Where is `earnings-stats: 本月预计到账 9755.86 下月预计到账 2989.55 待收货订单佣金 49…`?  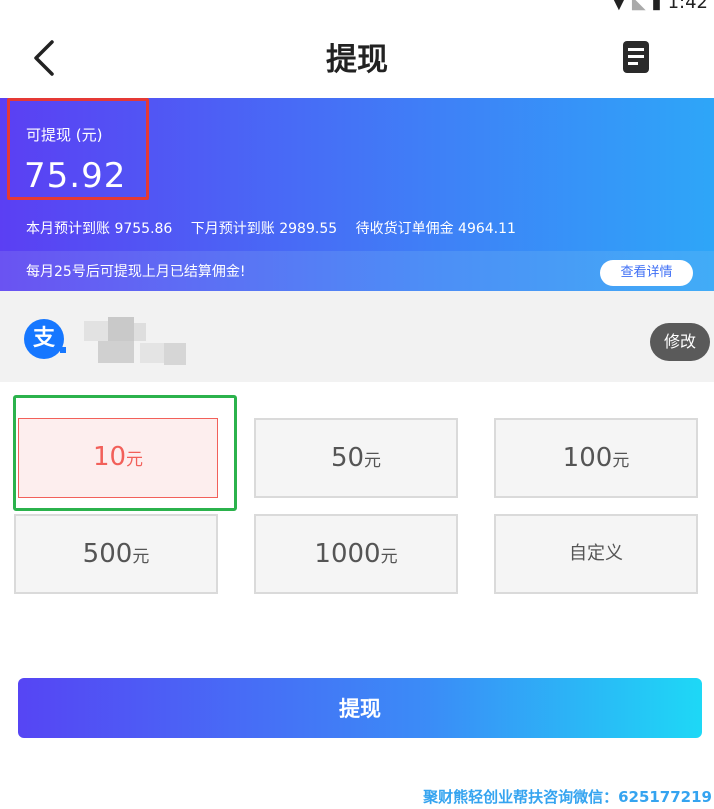 earnings-stats: 本月预计到账 9755.86 下月预计到账 2989.55 待收货订单佣金 49… is located at coordinates (278, 228).